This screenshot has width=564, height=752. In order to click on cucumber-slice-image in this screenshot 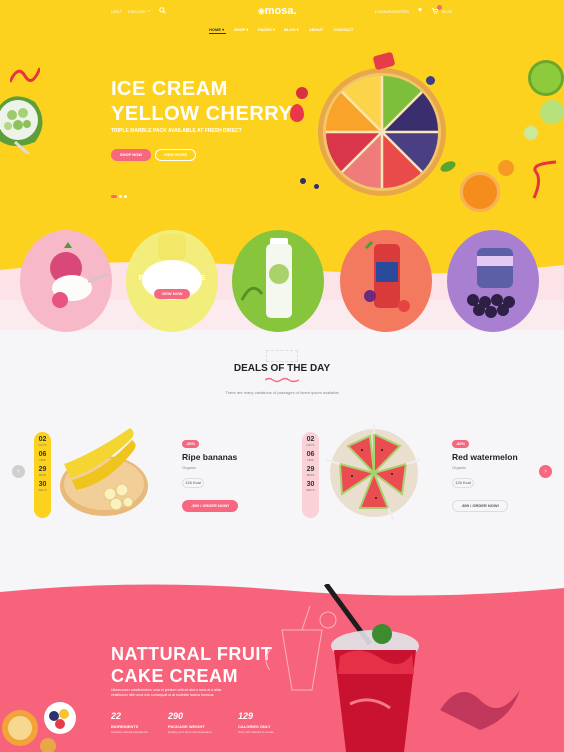, I will do `click(531, 133)`.